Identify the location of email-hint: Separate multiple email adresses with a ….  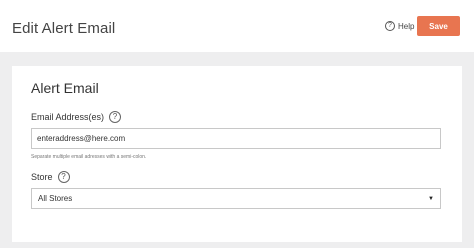
(89, 157).